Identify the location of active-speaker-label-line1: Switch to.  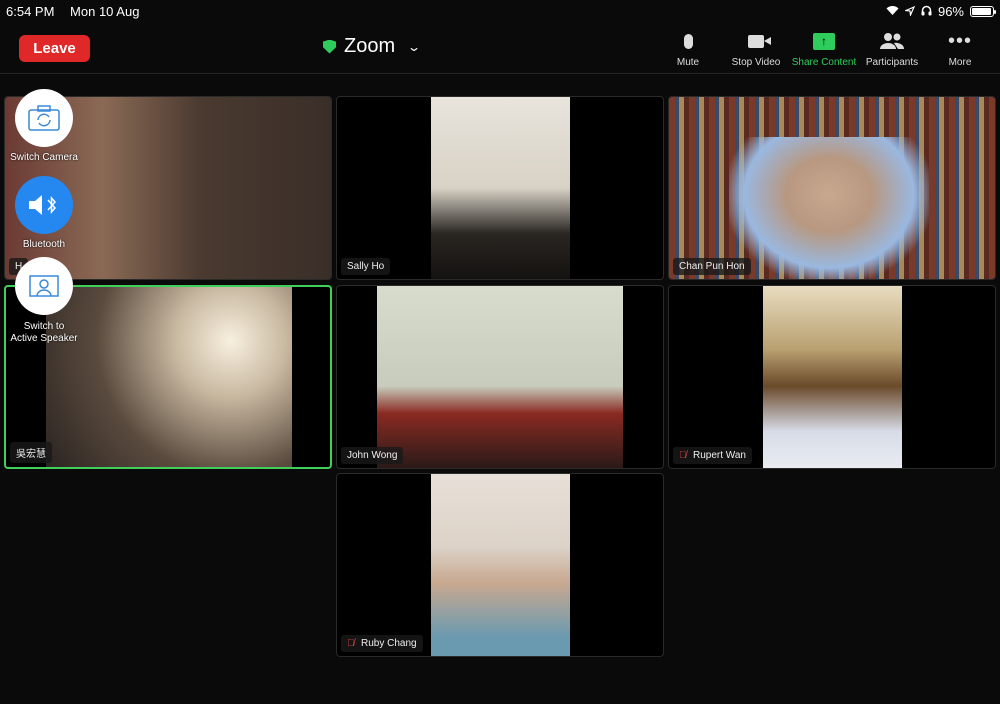
(44, 326).